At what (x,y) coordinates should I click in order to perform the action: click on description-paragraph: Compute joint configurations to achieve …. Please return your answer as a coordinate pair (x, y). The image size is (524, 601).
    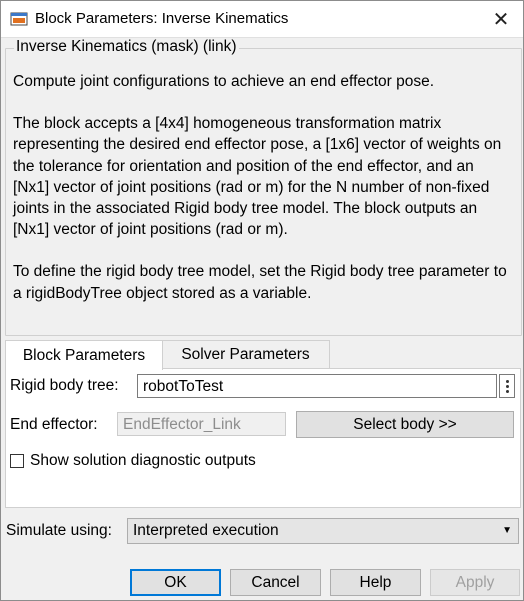
    Looking at the image, I should click on (224, 81).